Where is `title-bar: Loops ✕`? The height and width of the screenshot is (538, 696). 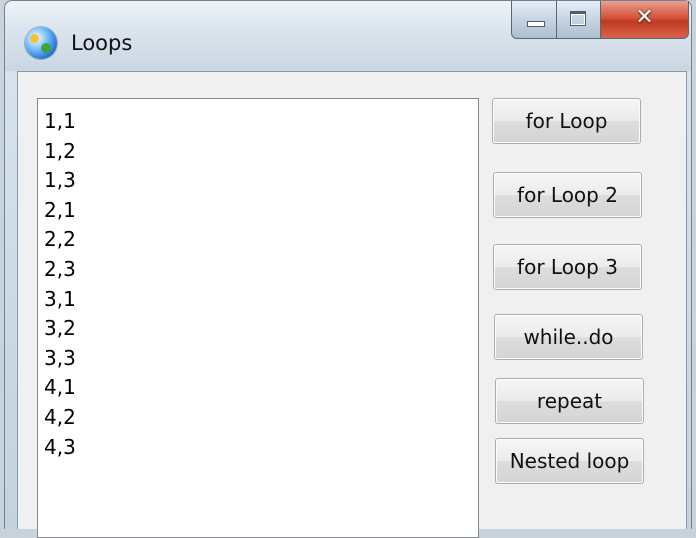
title-bar: Loops ✕ is located at coordinates (348, 36).